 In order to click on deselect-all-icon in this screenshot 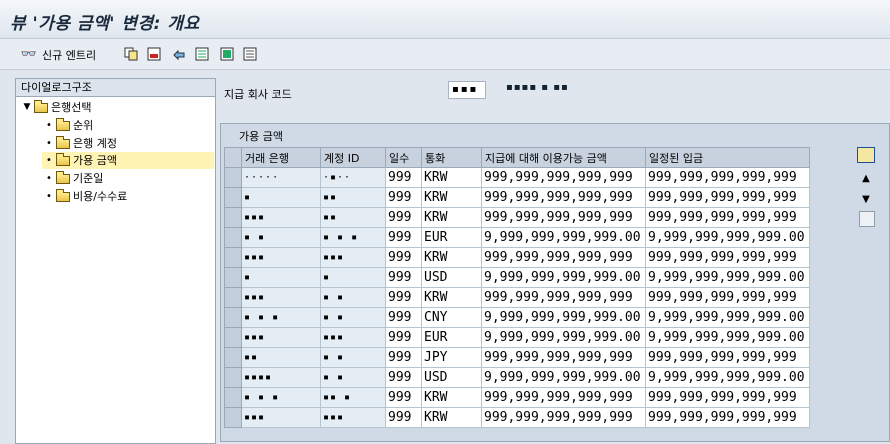, I will do `click(250, 54)`.